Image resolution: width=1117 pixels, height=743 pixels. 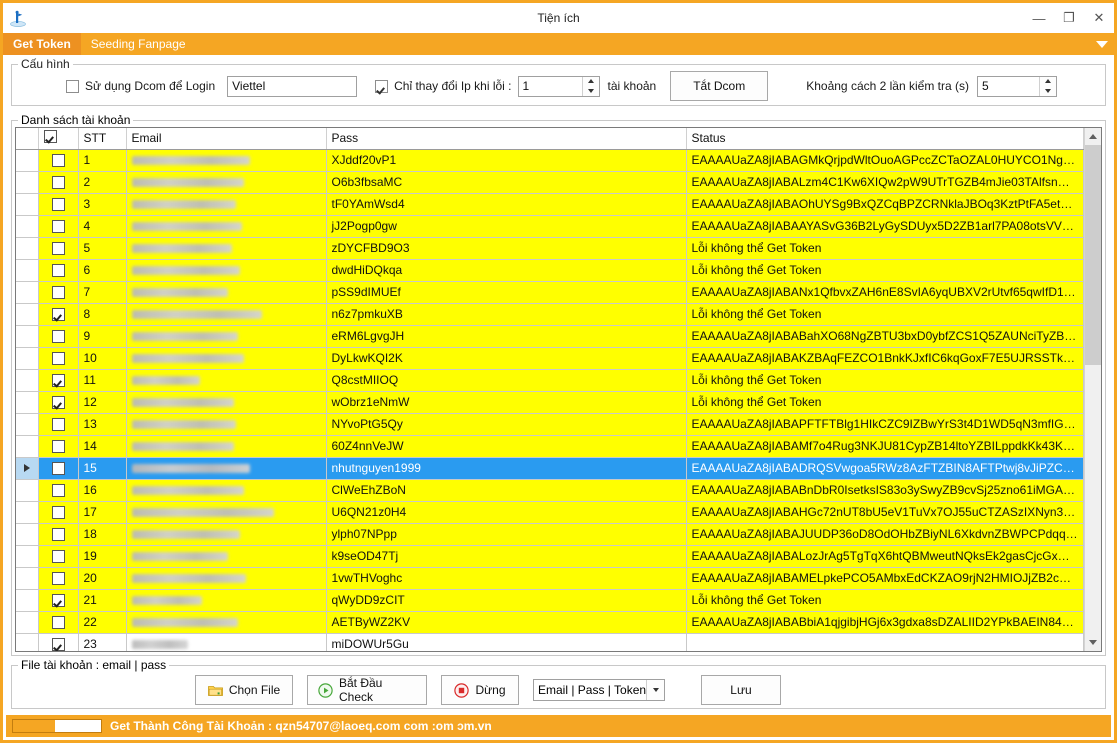 I want to click on col-header-selectall, so click(x=58, y=139).